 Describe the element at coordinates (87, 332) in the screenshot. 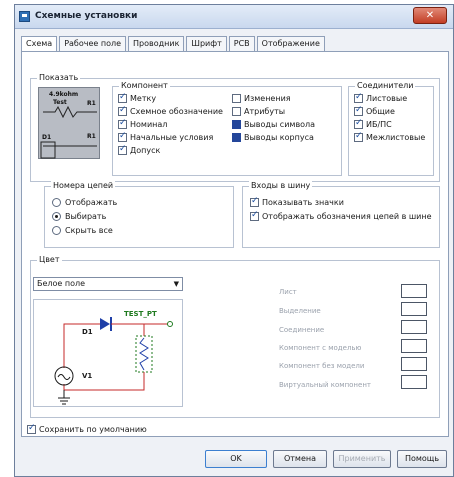

I see `circuit-diode-label: D1` at that location.